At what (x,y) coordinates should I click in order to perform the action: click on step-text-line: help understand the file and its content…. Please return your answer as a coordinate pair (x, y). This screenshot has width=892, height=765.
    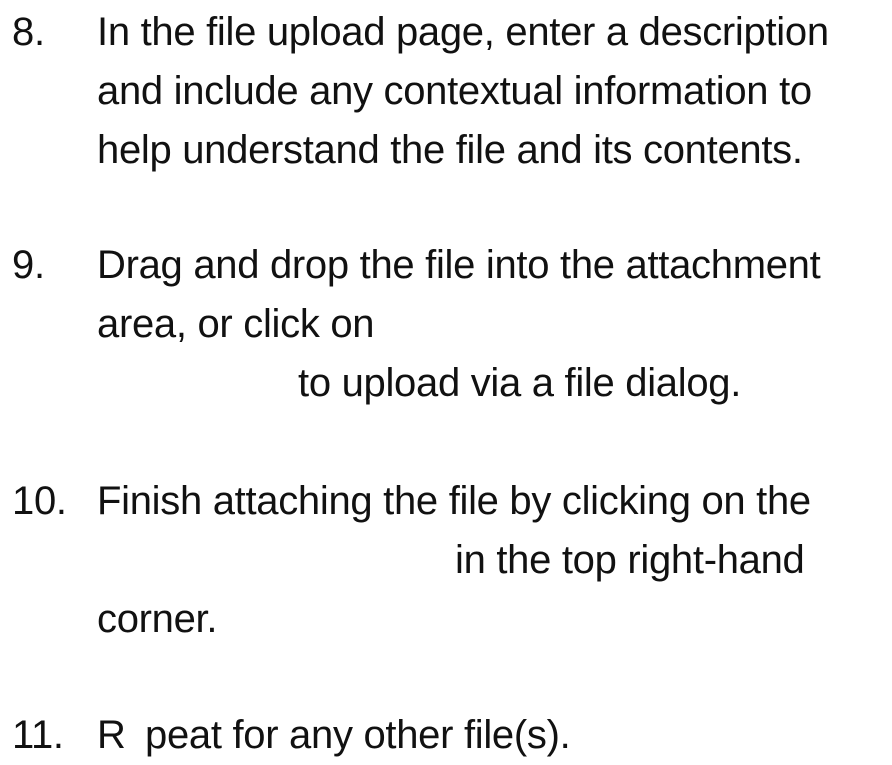
    Looking at the image, I should click on (450, 150).